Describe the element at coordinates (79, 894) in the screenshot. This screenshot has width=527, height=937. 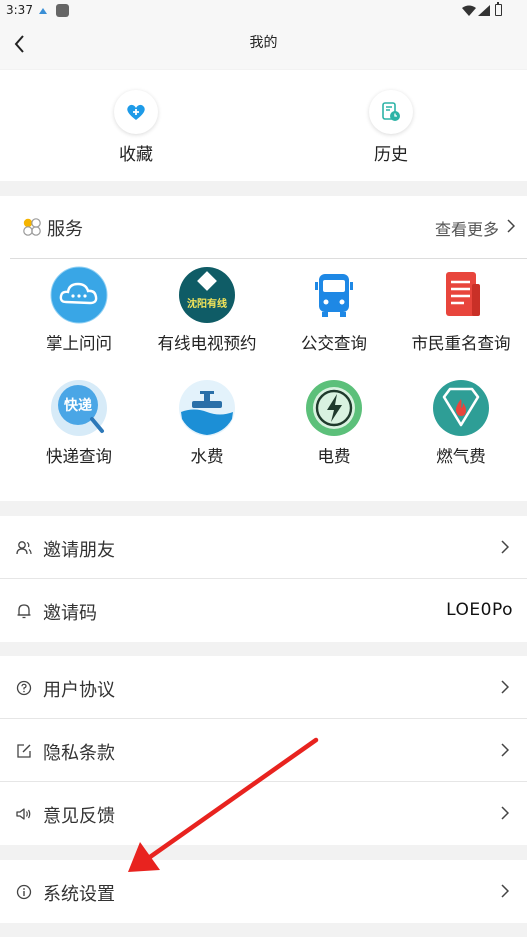
I see `row-label: 系统设置` at that location.